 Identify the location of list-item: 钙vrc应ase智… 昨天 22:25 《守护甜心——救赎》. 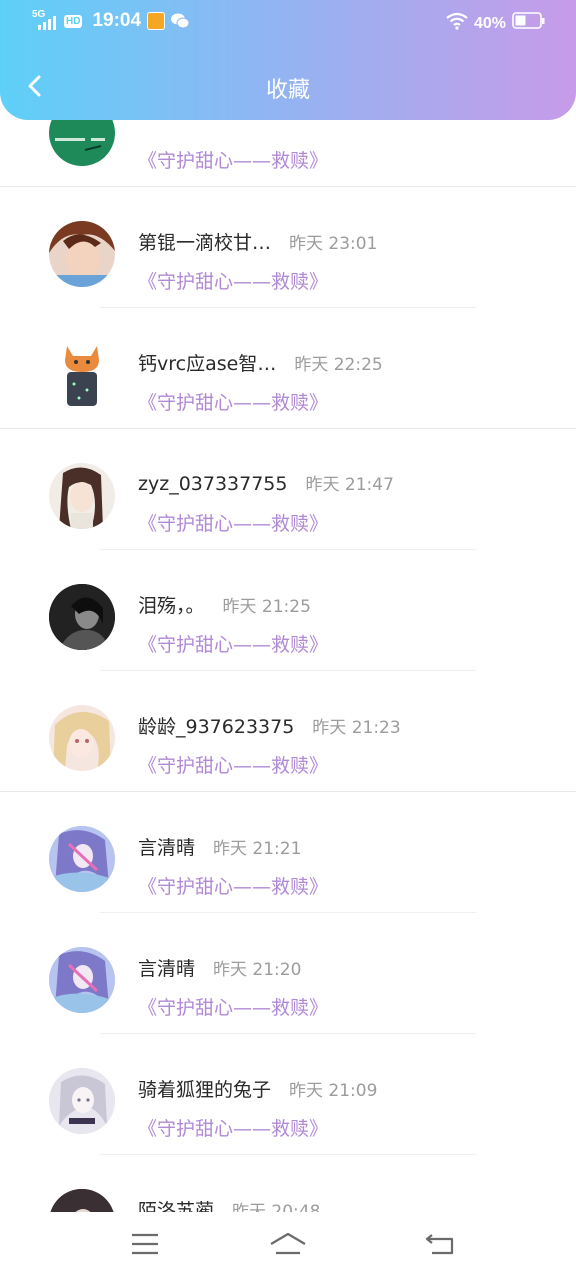
(288, 368).